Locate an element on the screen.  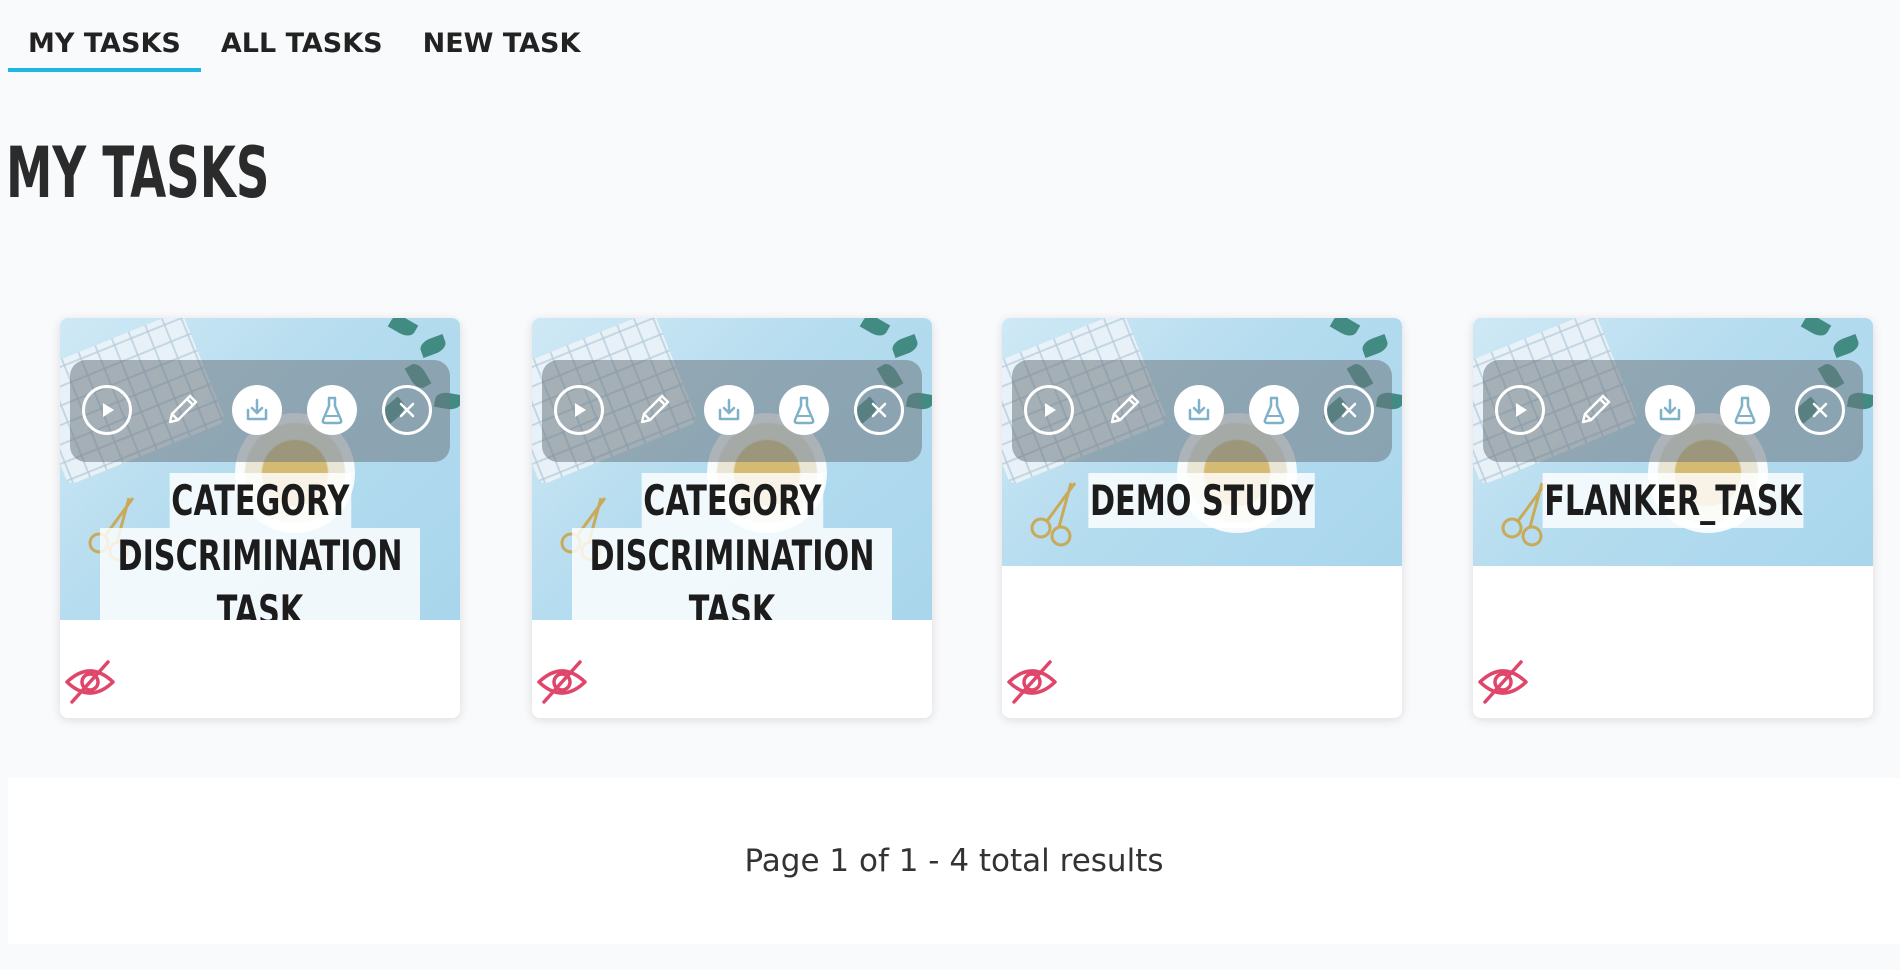
task-card: DEMO STUDY is located at coordinates (1202, 518).